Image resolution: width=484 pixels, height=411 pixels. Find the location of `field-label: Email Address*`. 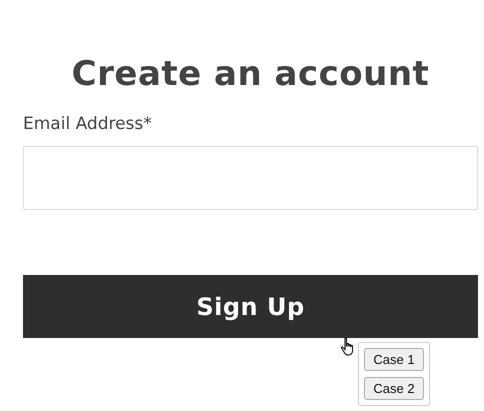

field-label: Email Address* is located at coordinates (87, 124).